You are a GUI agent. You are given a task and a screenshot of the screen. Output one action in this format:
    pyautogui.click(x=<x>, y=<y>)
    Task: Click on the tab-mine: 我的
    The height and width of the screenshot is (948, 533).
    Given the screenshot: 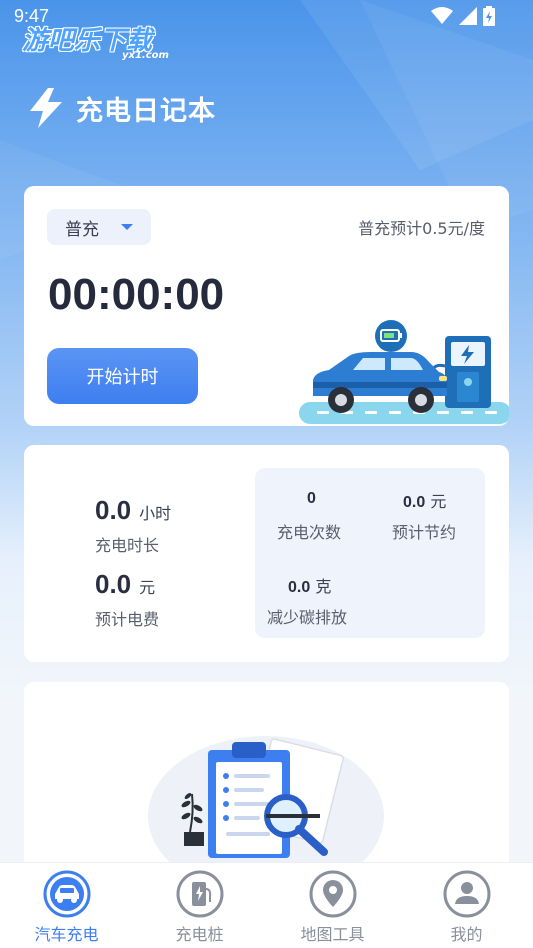 What is the action you would take?
    pyautogui.click(x=466, y=905)
    